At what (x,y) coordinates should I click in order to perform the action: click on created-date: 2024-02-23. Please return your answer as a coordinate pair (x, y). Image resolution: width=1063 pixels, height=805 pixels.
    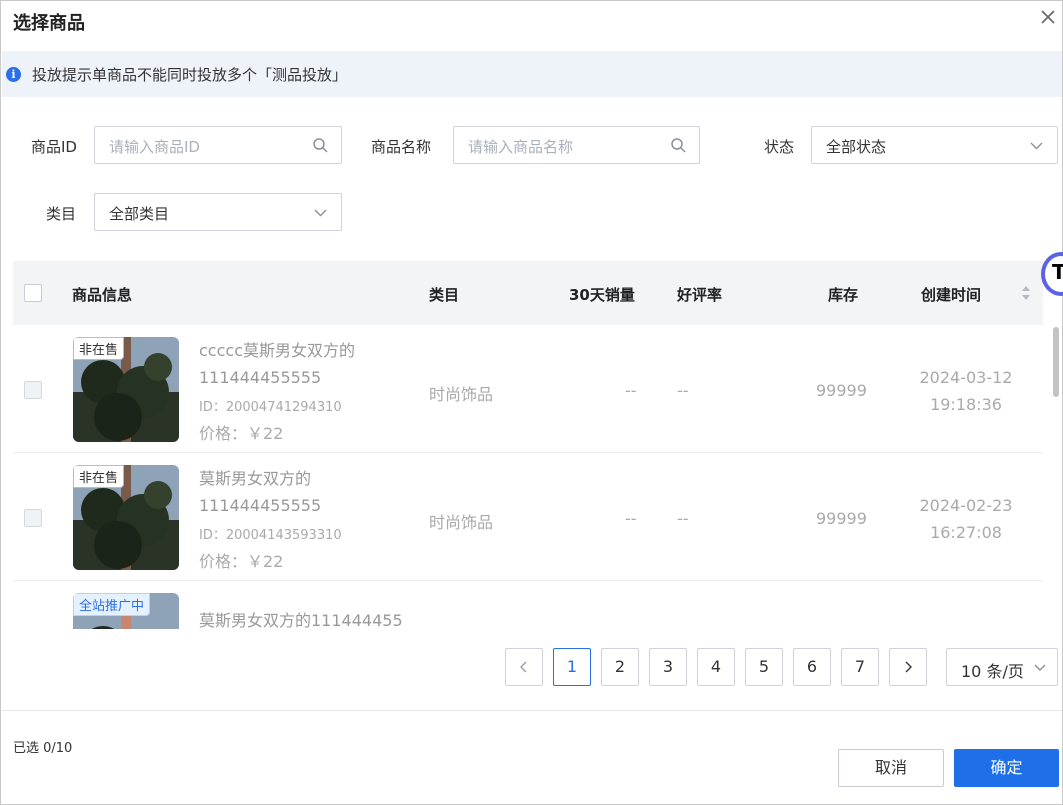
    Looking at the image, I should click on (966, 505).